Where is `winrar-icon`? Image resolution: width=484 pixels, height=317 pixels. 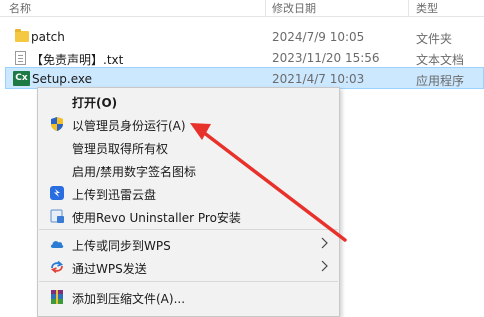
winrar-icon is located at coordinates (57, 297).